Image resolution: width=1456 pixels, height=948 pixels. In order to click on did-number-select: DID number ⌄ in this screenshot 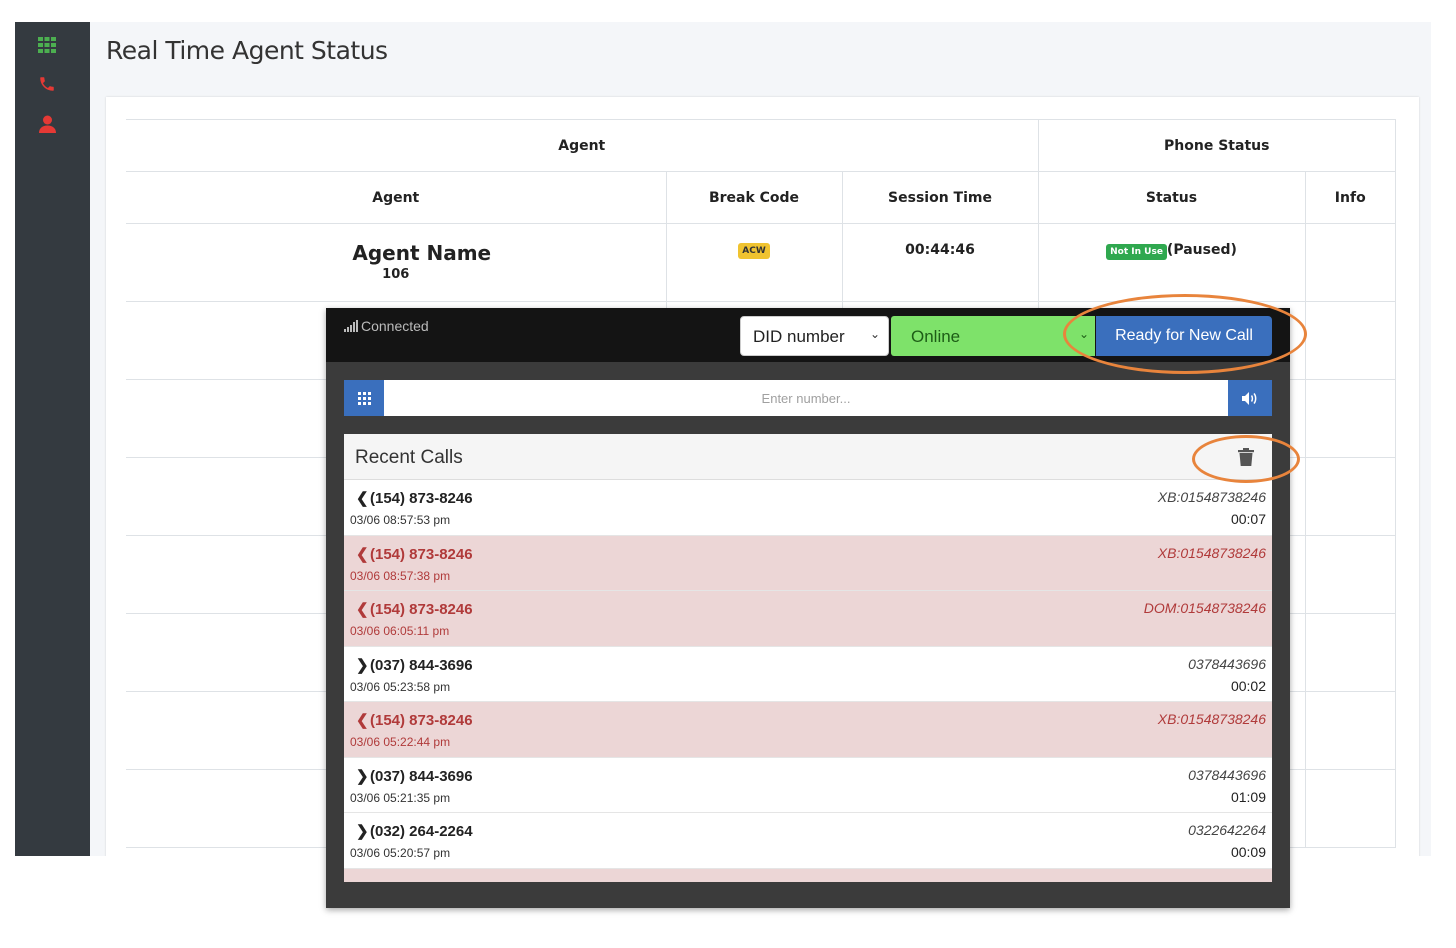, I will do `click(814, 336)`.